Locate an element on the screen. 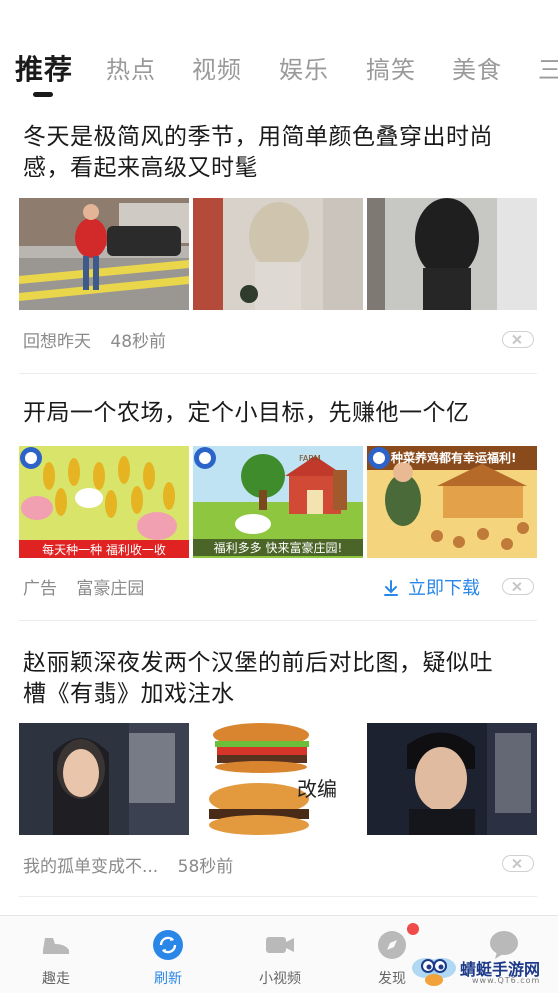  ad-banner-text: 福利多多 快来富豪庄园! is located at coordinates (278, 547).